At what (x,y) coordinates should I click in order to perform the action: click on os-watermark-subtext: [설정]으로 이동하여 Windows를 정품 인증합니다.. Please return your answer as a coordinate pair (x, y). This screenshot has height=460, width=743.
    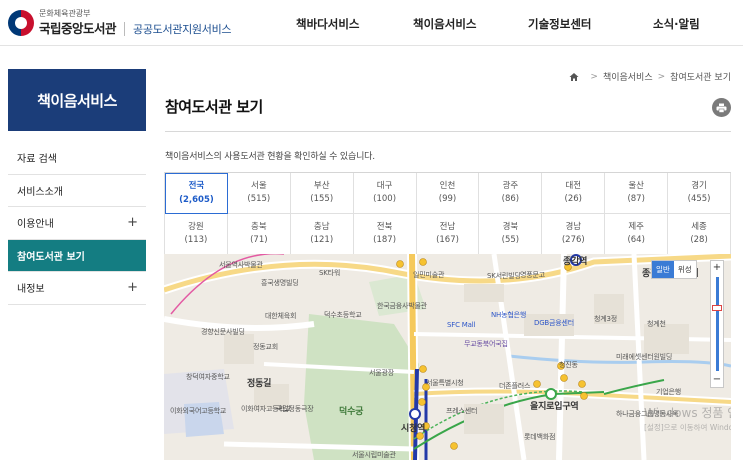
    Looking at the image, I should click on (687, 427).